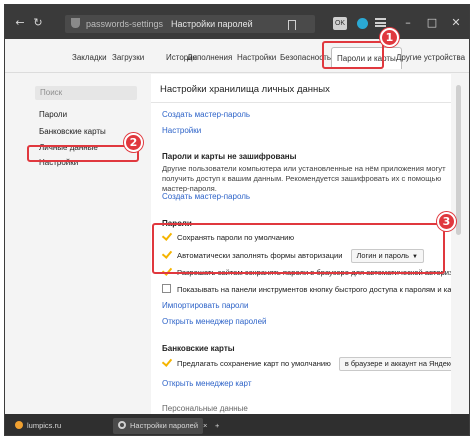  Describe the element at coordinates (44, 425) in the screenshot. I see `tab-lumpics-label: lumpics.ru` at that location.